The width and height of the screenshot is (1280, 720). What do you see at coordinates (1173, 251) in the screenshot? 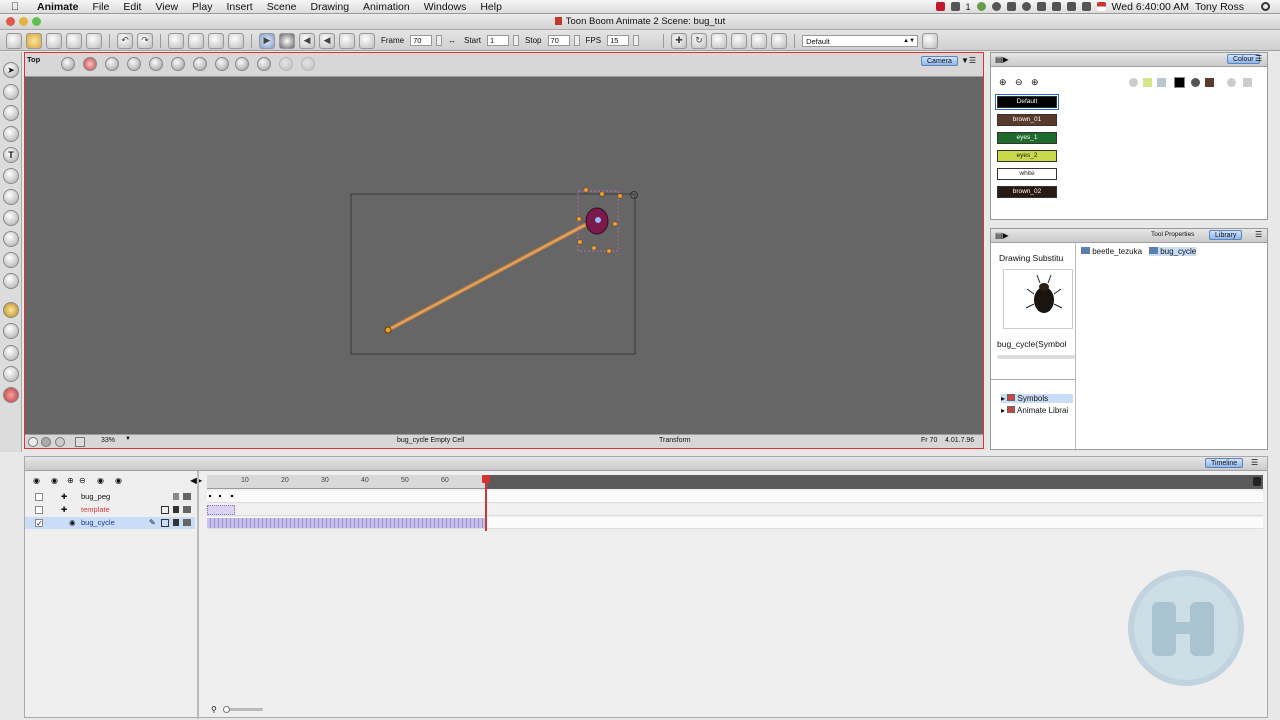
I see `library-item-bug-cycle: bug_cycle` at bounding box center [1173, 251].